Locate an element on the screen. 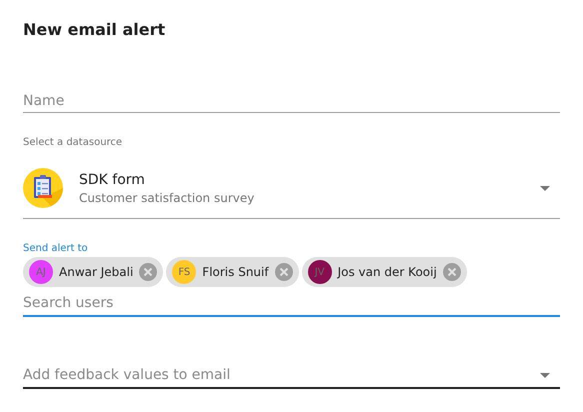  name-field: Name is located at coordinates (291, 101).